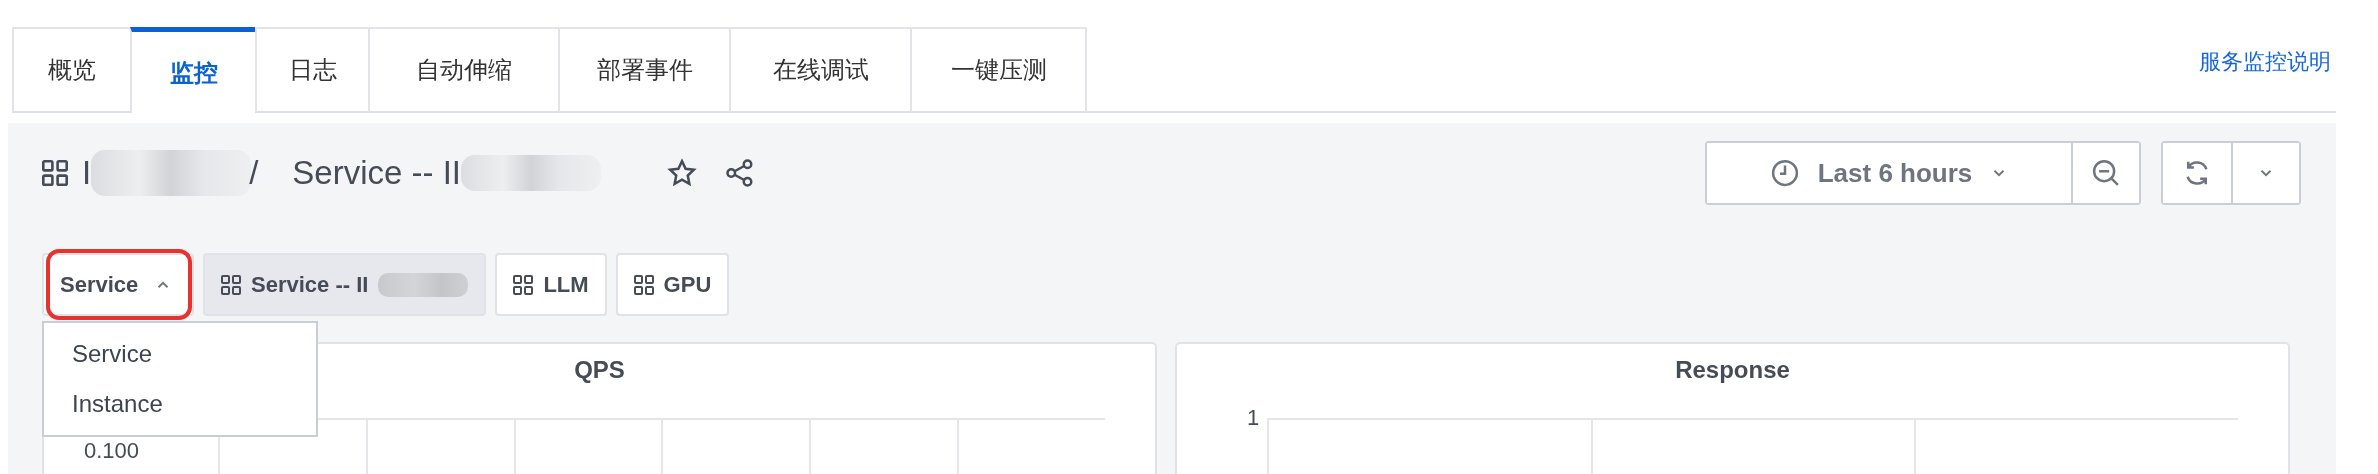 Image resolution: width=2378 pixels, height=474 pixels. I want to click on tab: 自动伸缩, so click(463, 70).